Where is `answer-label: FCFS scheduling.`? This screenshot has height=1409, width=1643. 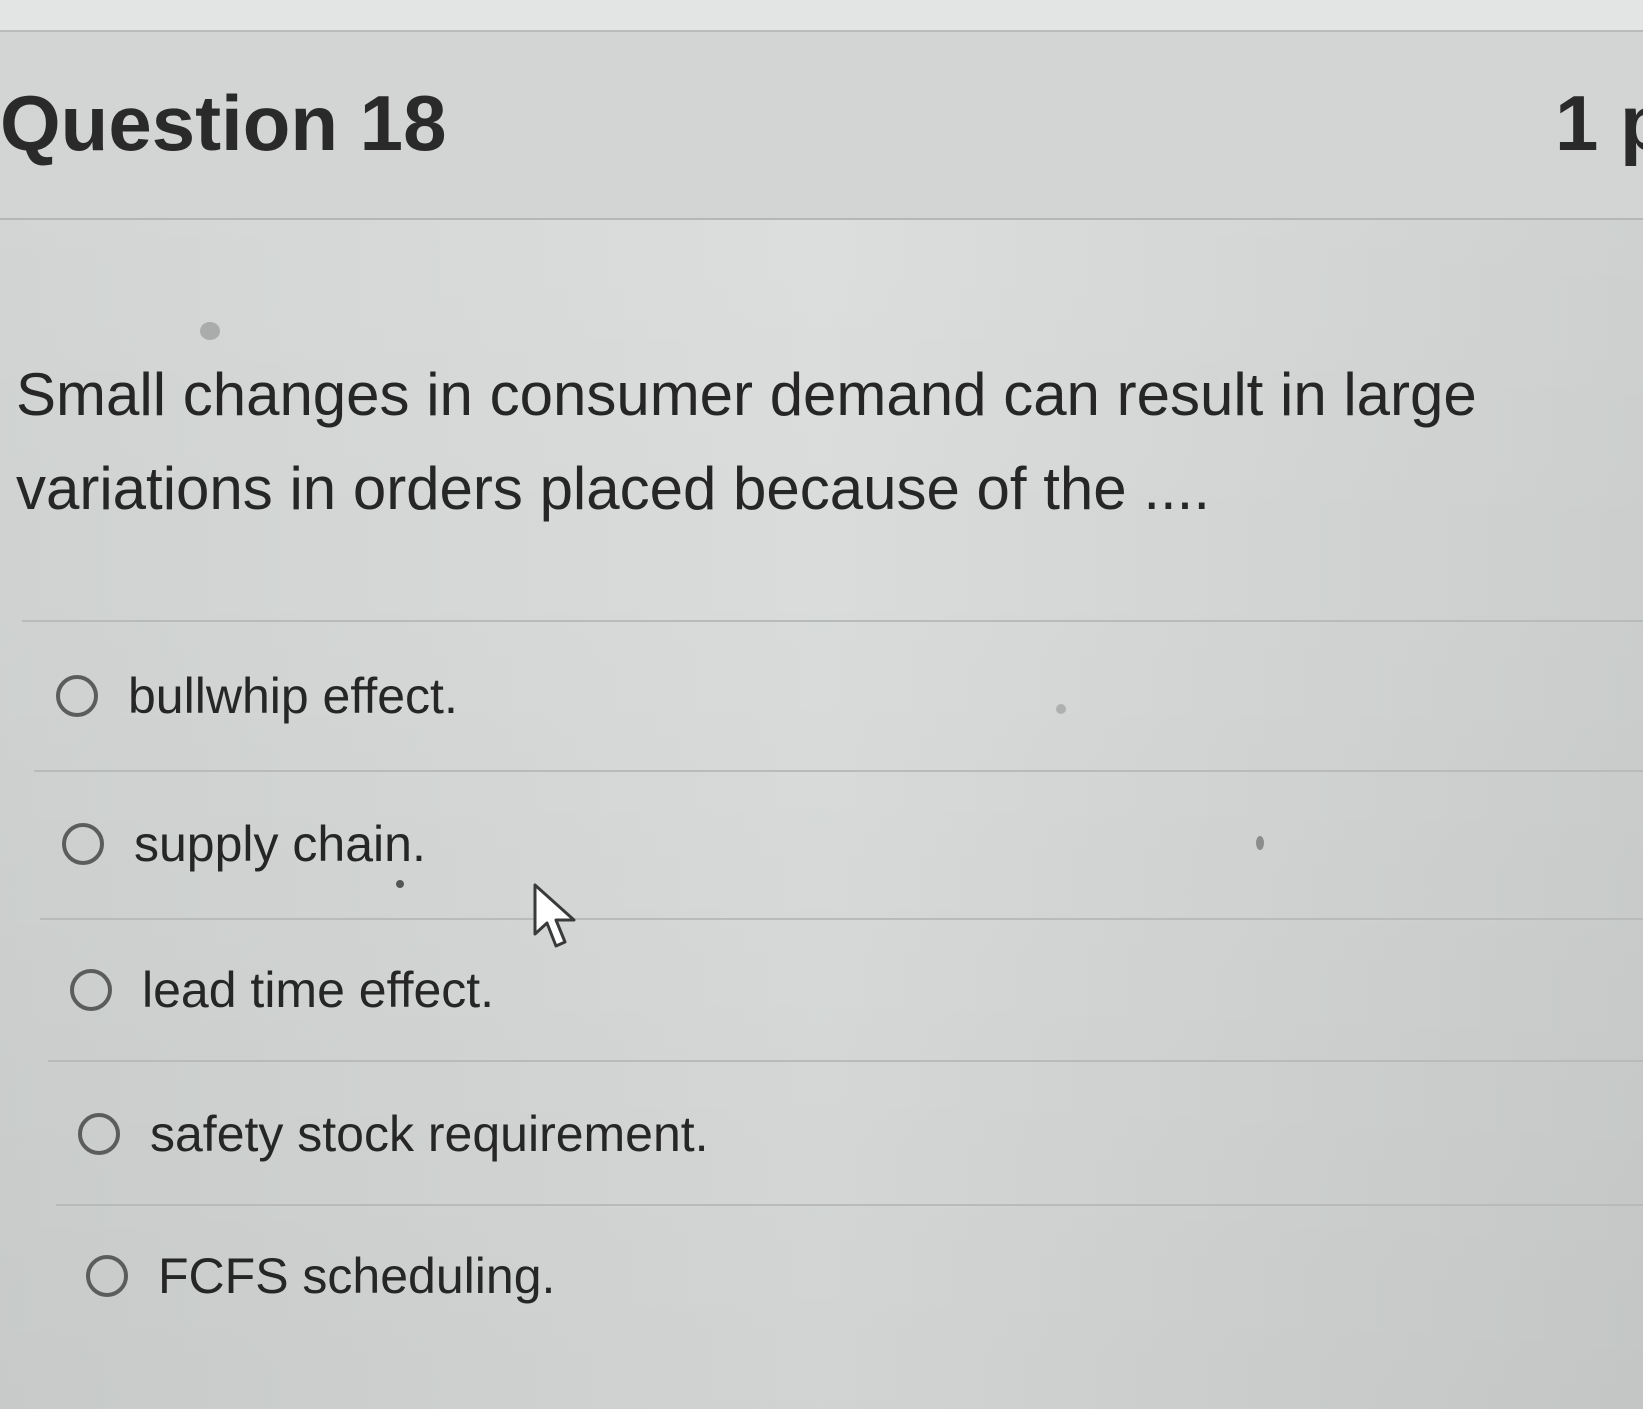 answer-label: FCFS scheduling. is located at coordinates (357, 1276).